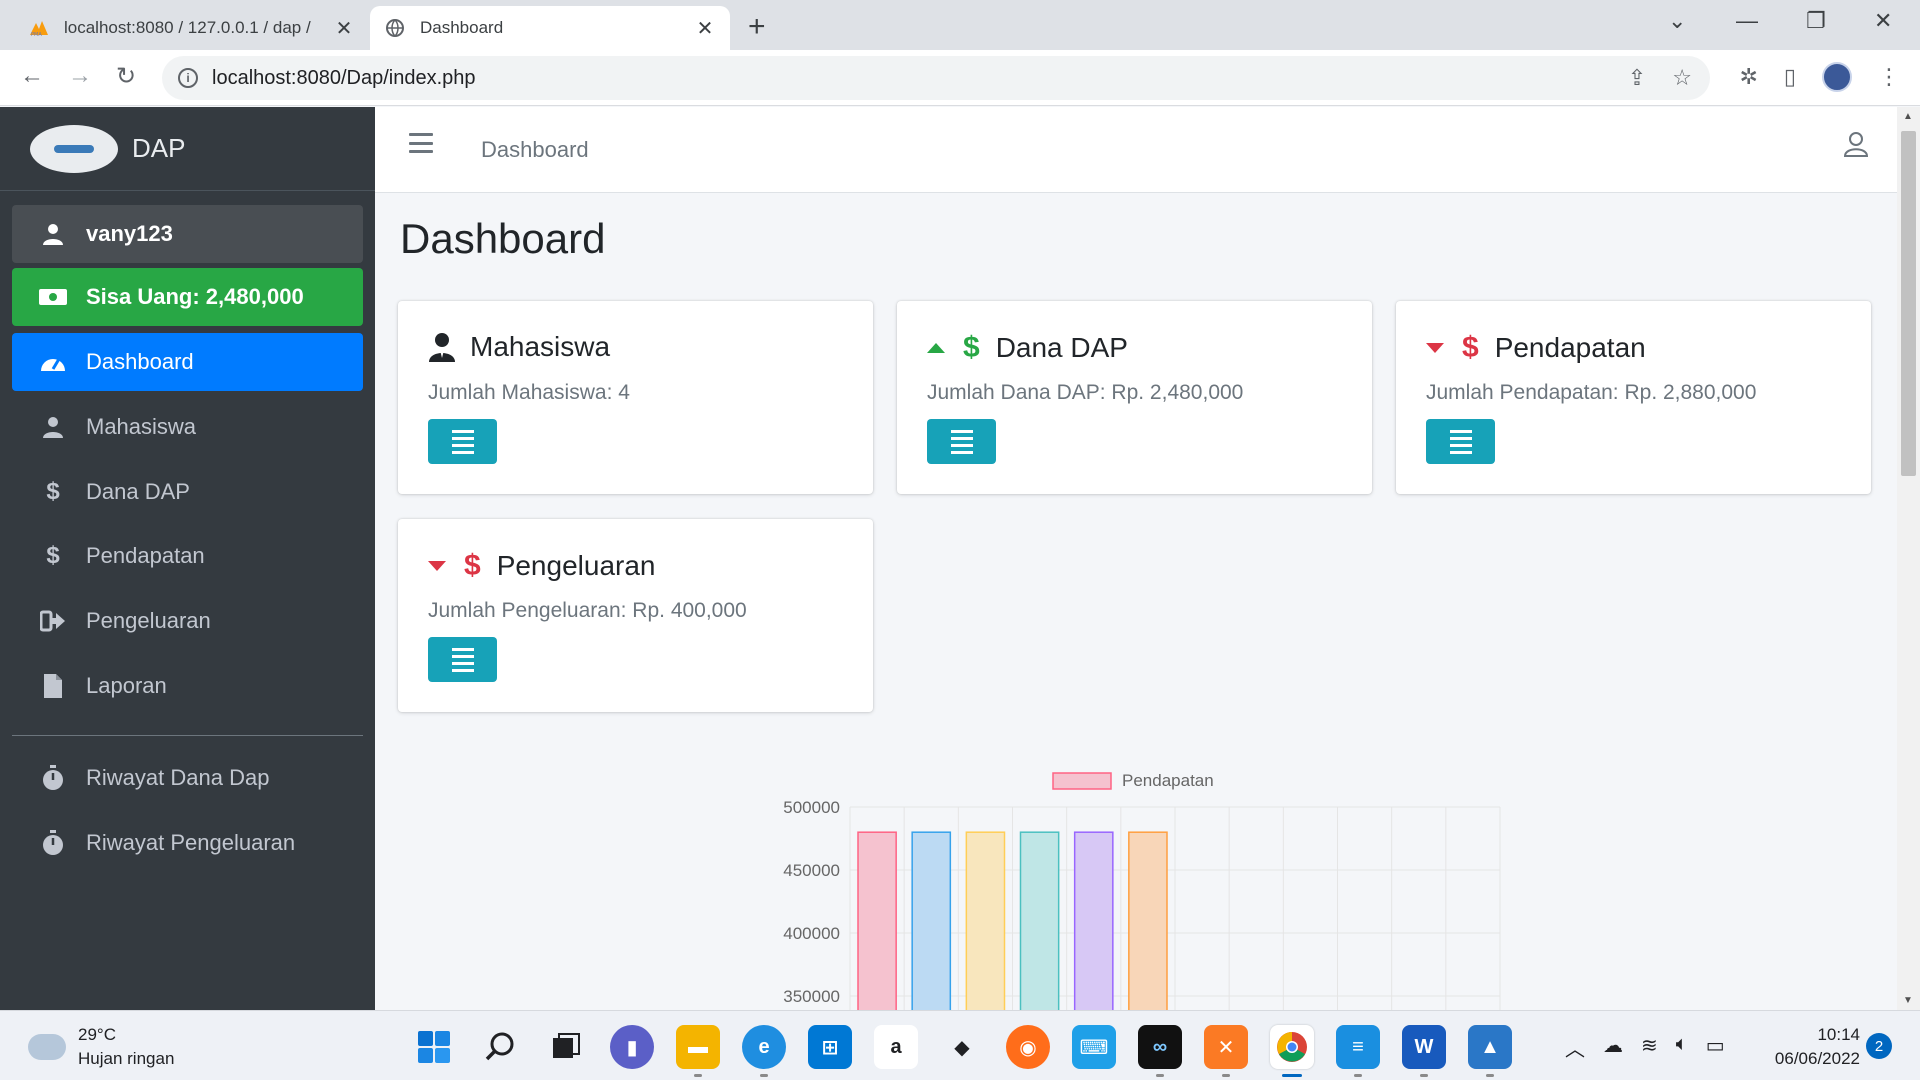 The width and height of the screenshot is (1920, 1080). Describe the element at coordinates (1226, 1051) in the screenshot. I see `xampp-icon: ✕` at that location.